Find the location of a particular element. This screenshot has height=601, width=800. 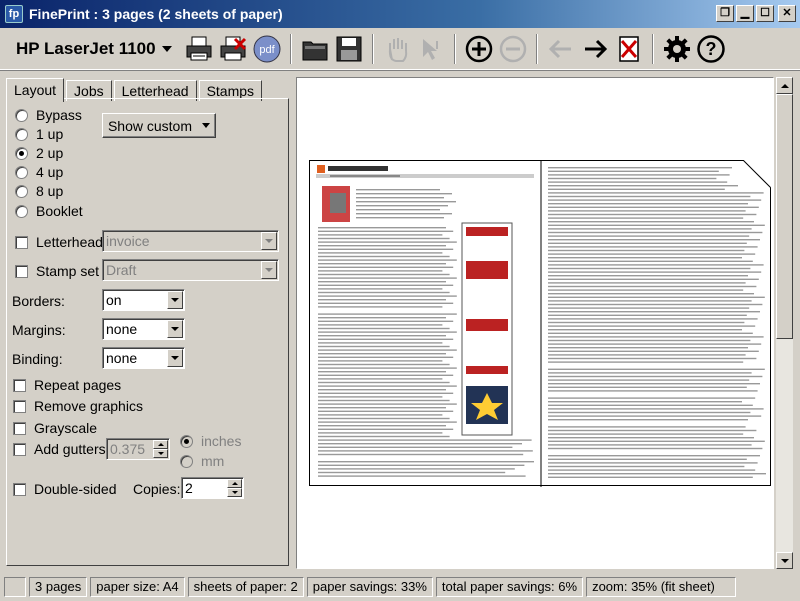

radio-mm: mm is located at coordinates (202, 461).